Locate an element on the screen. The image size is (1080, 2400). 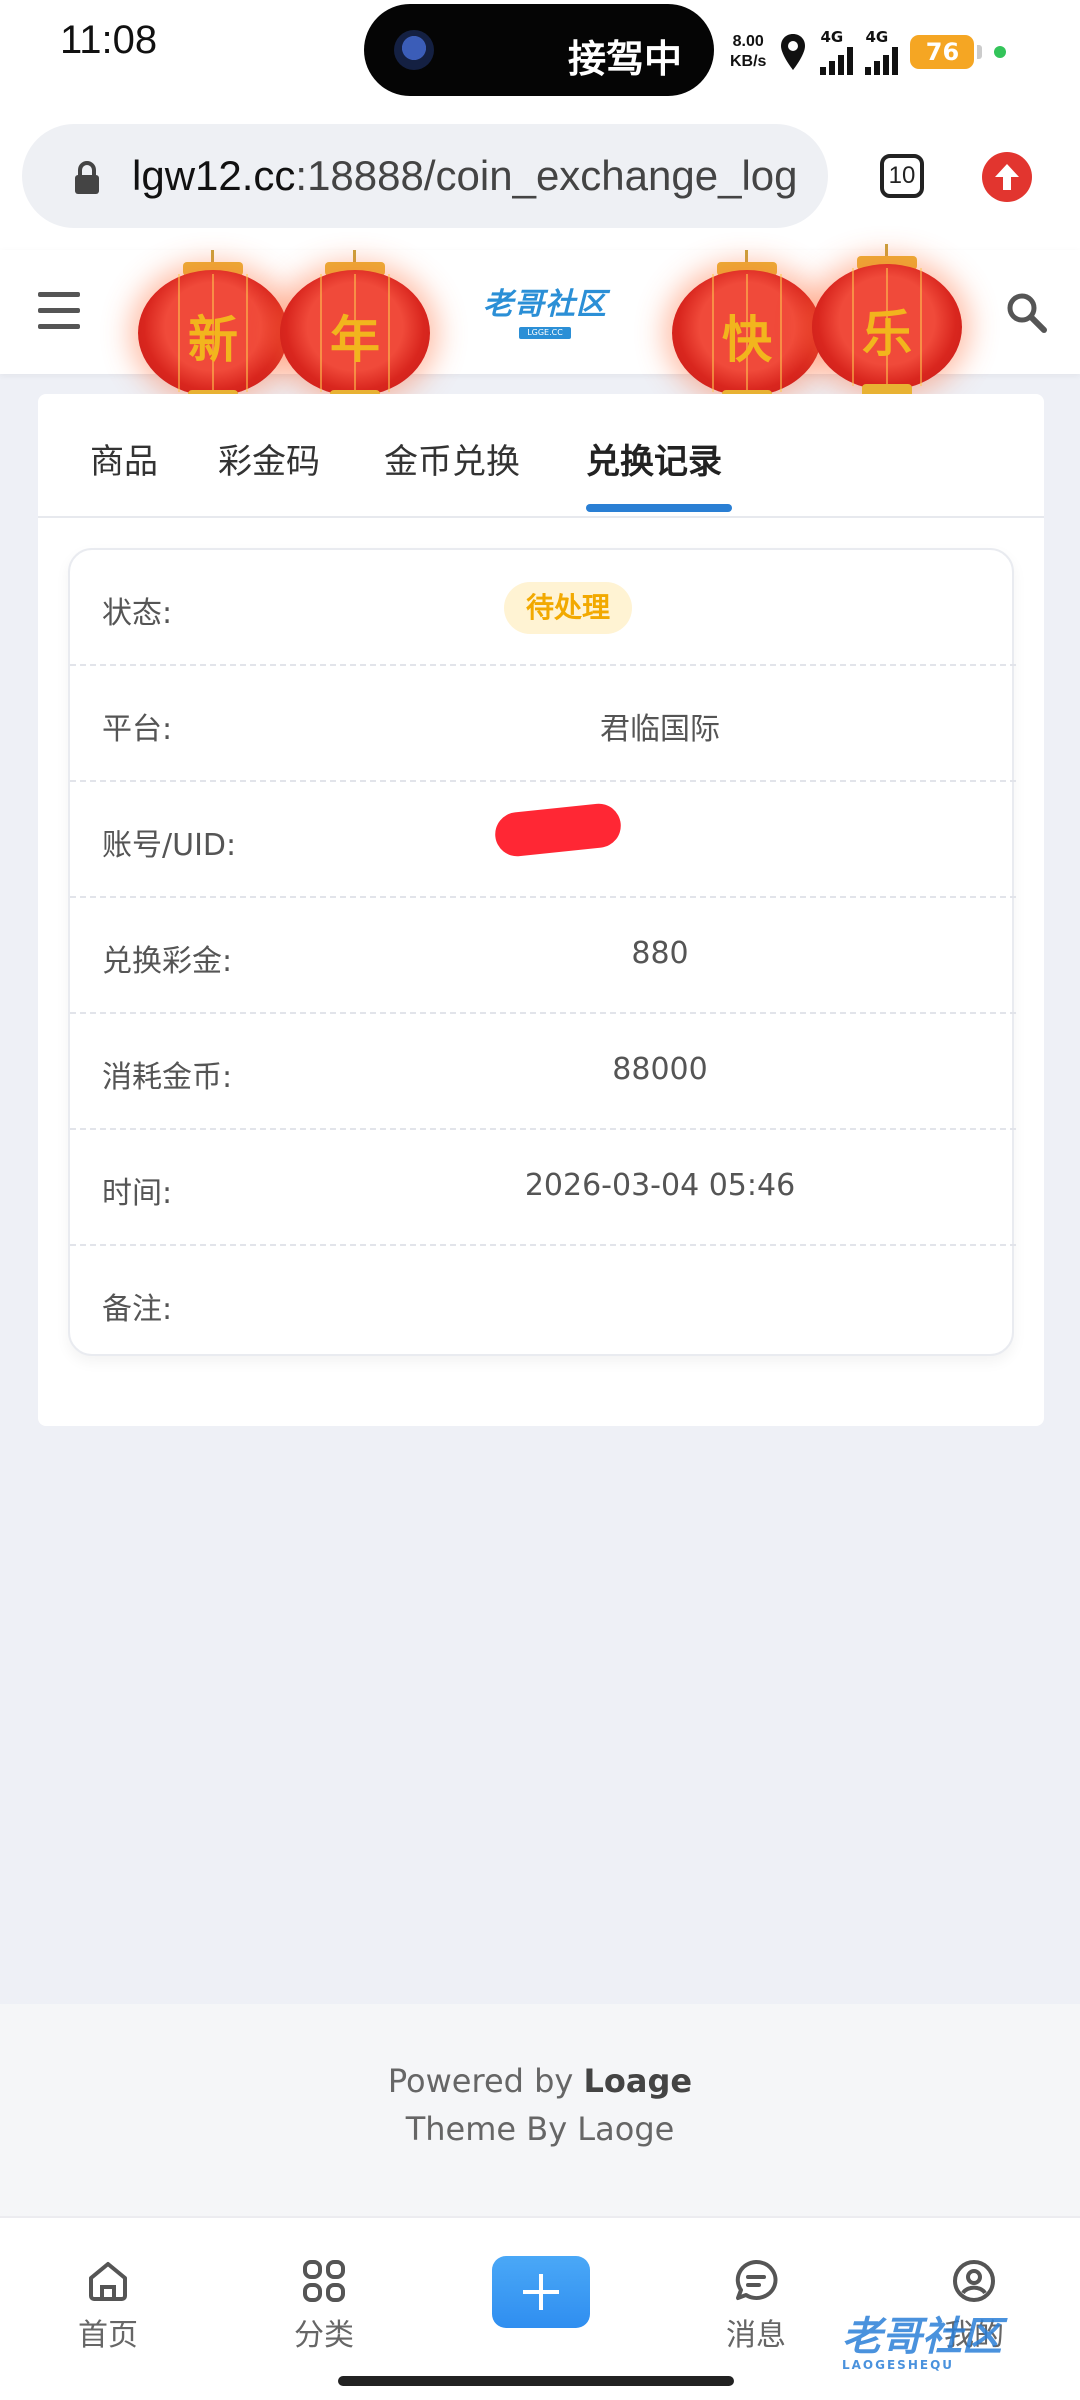
amount-label: 兑换彩金: is located at coordinates (167, 961).